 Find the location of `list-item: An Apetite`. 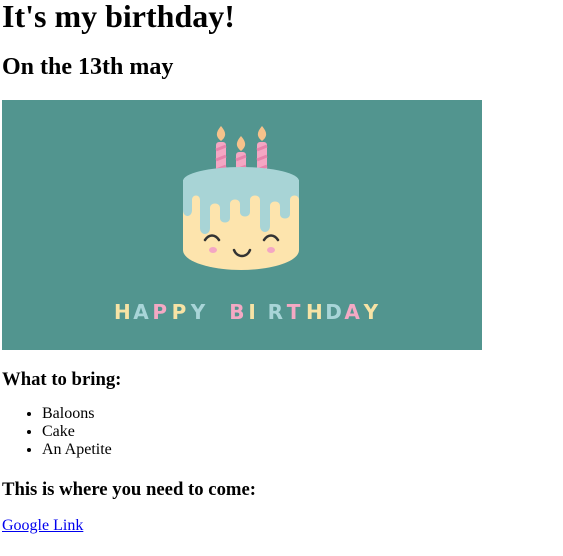

list-item: An Apetite is located at coordinates (301, 450).